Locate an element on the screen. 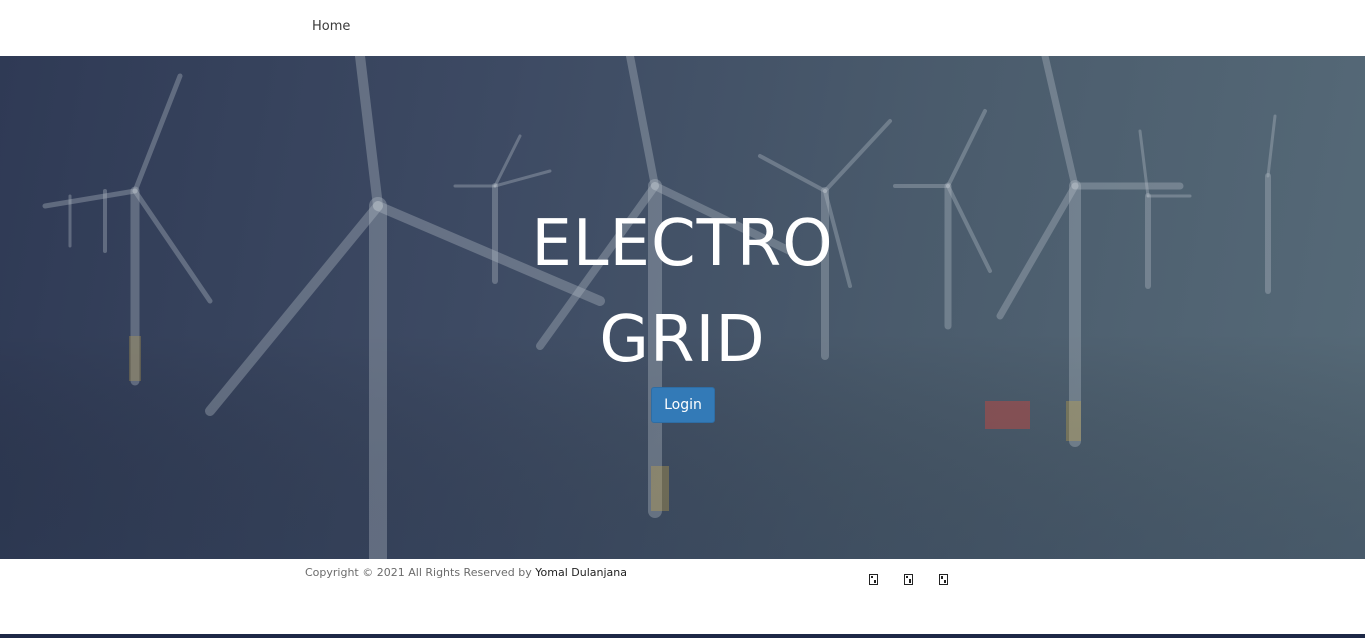  nav-home-link: Home is located at coordinates (331, 26).